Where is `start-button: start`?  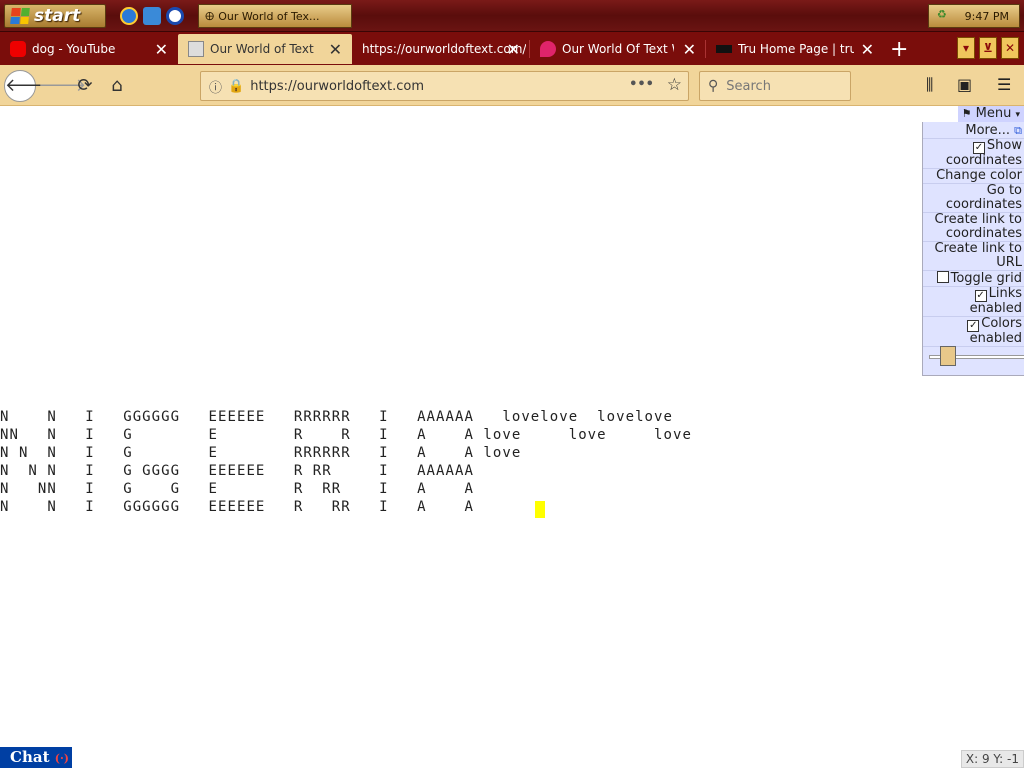 start-button: start is located at coordinates (55, 16).